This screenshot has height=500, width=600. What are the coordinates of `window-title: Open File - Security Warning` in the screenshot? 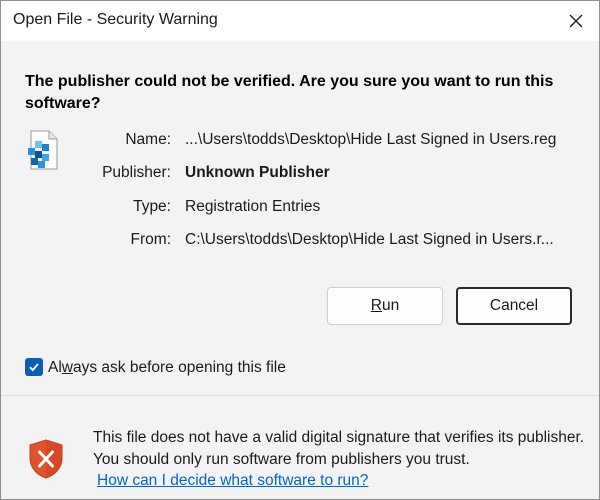 It's located at (115, 19).